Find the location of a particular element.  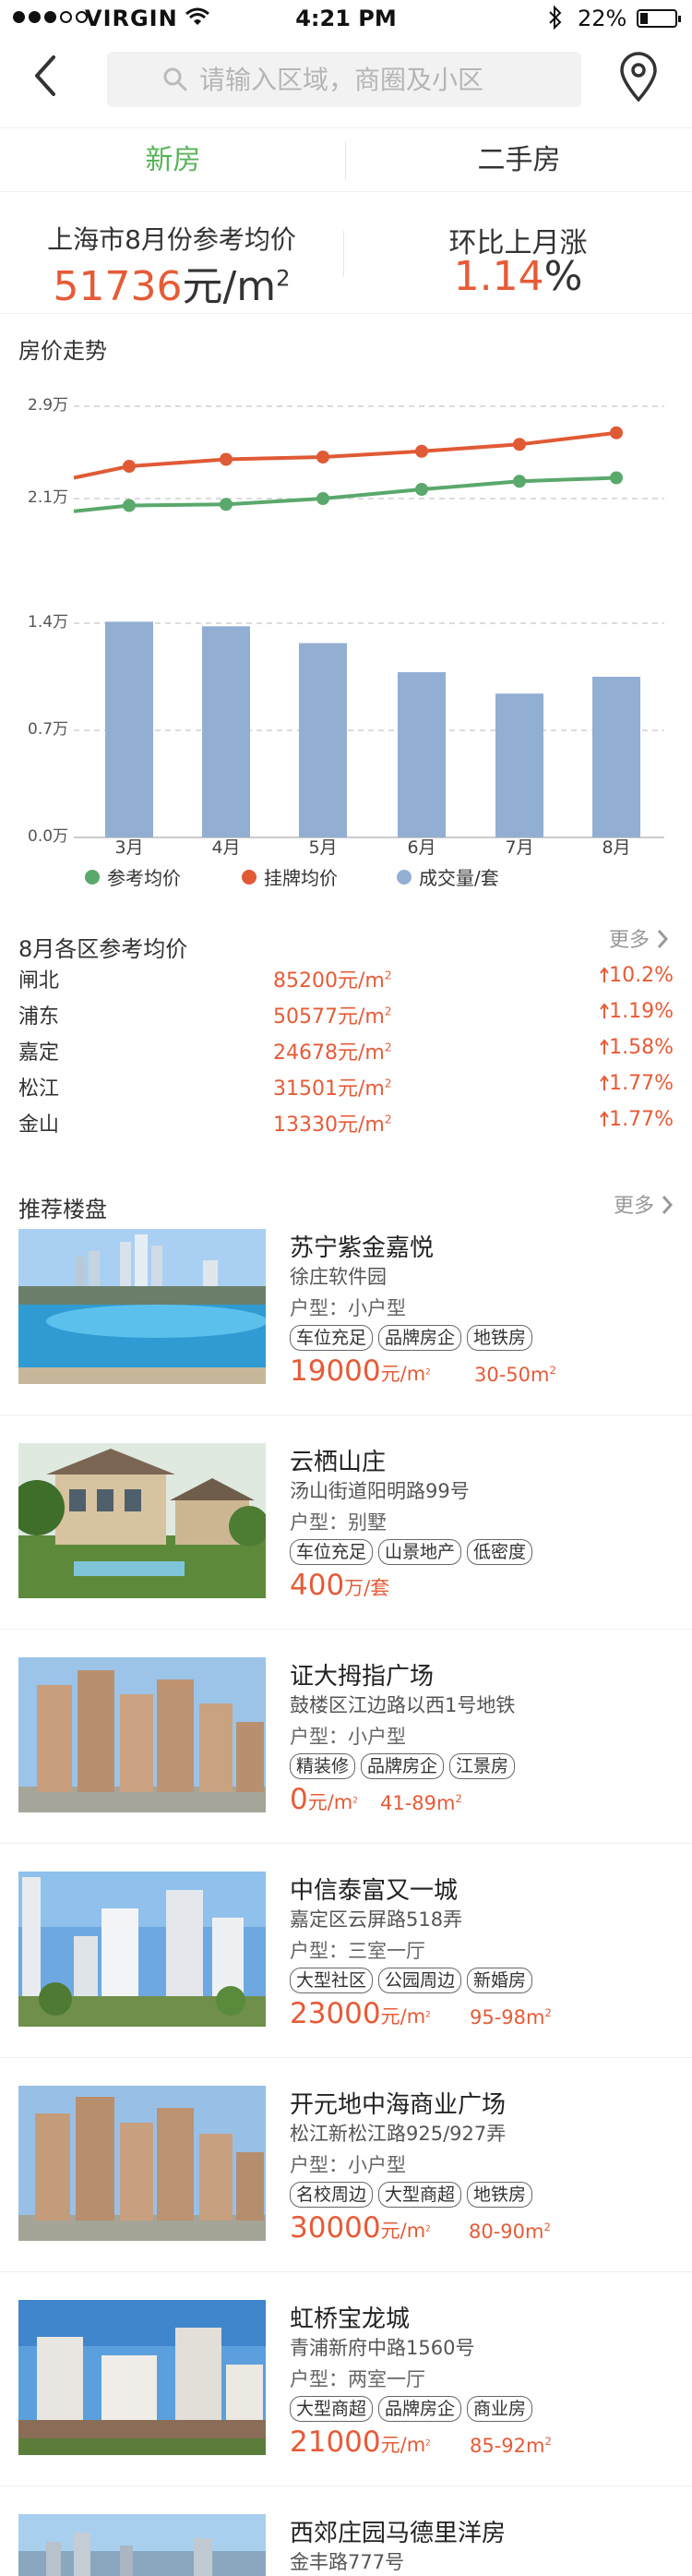

listing-price: 21000元/m2 is located at coordinates (360, 2442).